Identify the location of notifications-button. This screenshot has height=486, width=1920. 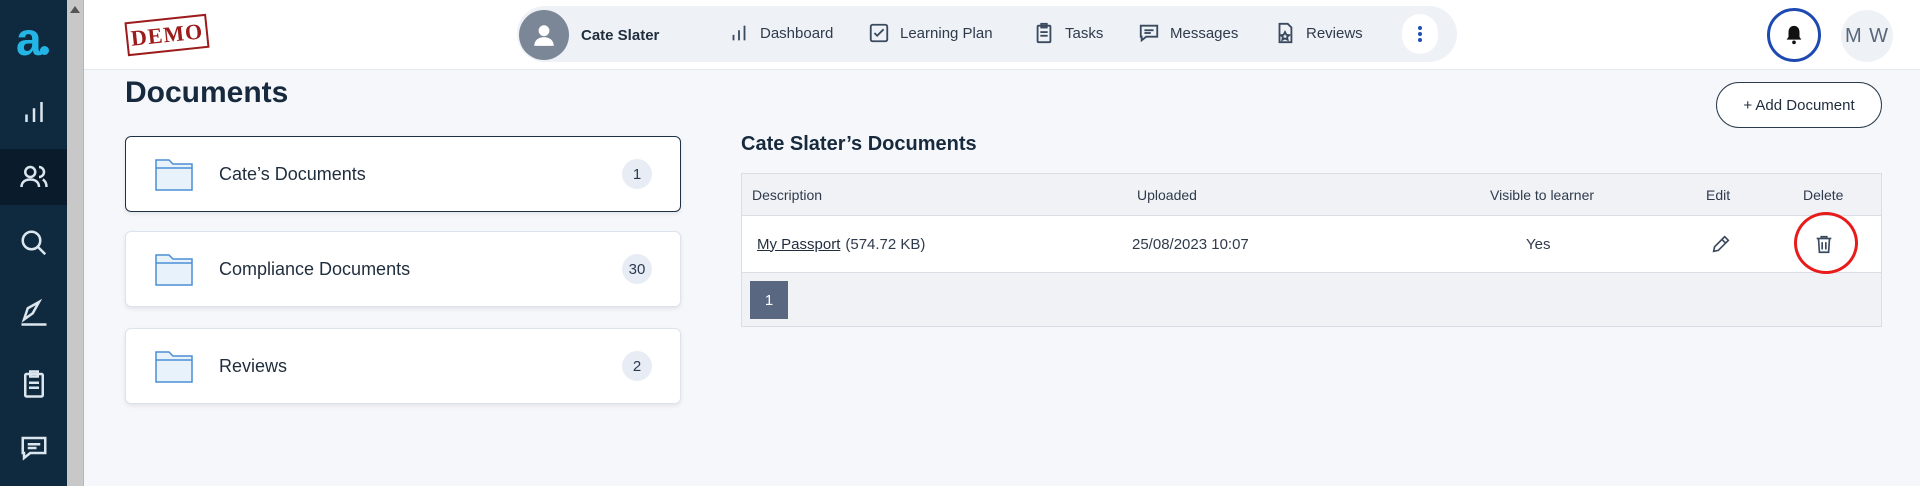
(1794, 35).